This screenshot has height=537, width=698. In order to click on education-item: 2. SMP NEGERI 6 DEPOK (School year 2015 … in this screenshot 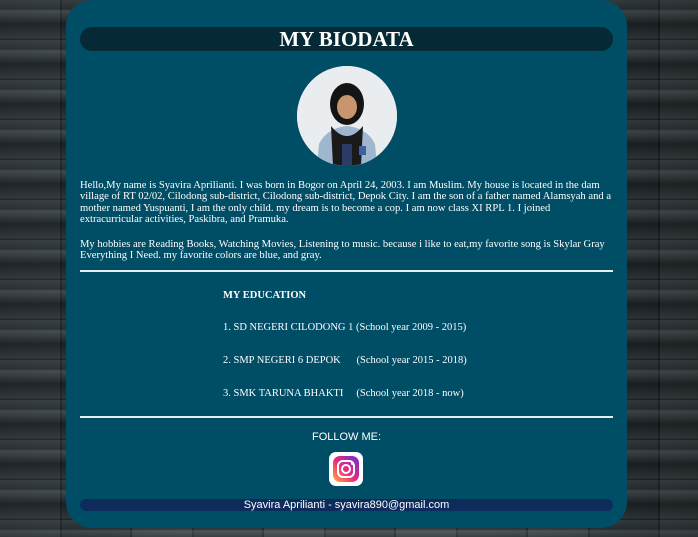, I will do `click(345, 360)`.